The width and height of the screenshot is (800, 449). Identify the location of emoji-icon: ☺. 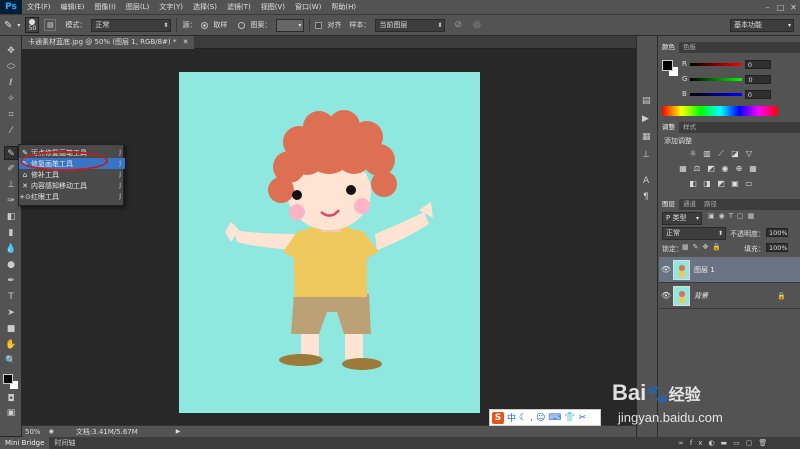
(540, 418).